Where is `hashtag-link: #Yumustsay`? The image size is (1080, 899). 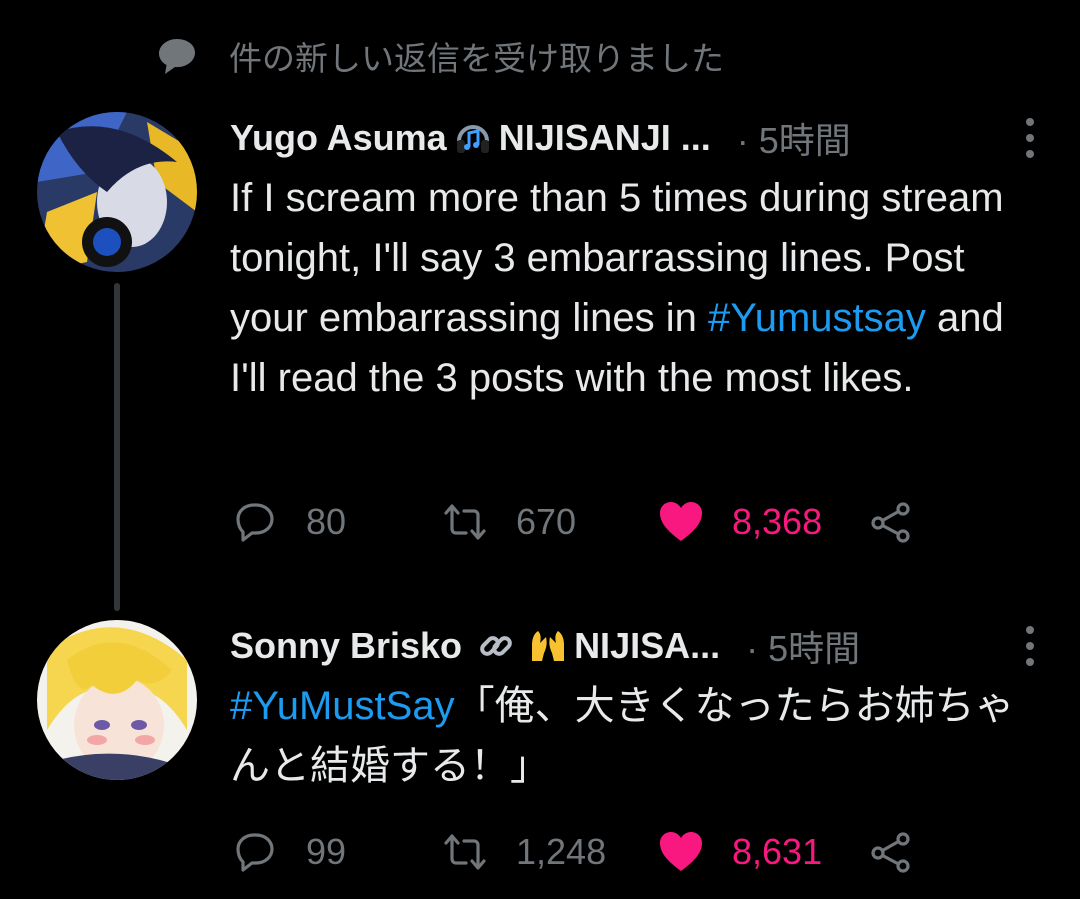 hashtag-link: #Yumustsay is located at coordinates (817, 318).